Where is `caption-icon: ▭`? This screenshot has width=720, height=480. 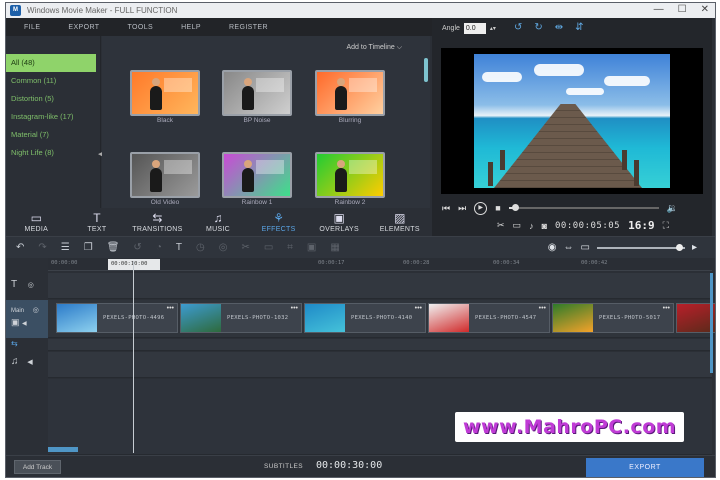
caption-icon: ▭ is located at coordinates (268, 247).